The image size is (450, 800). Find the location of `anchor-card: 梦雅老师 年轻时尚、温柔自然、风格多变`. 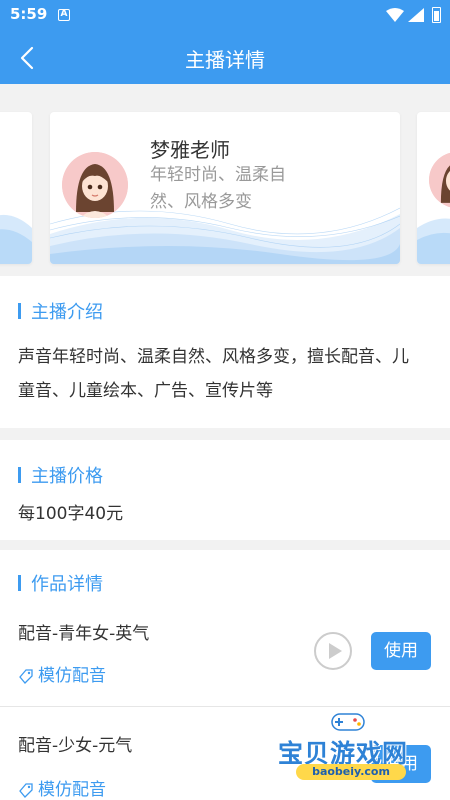

anchor-card: 梦雅老师 年轻时尚、温柔自然、风格多变 is located at coordinates (225, 188).